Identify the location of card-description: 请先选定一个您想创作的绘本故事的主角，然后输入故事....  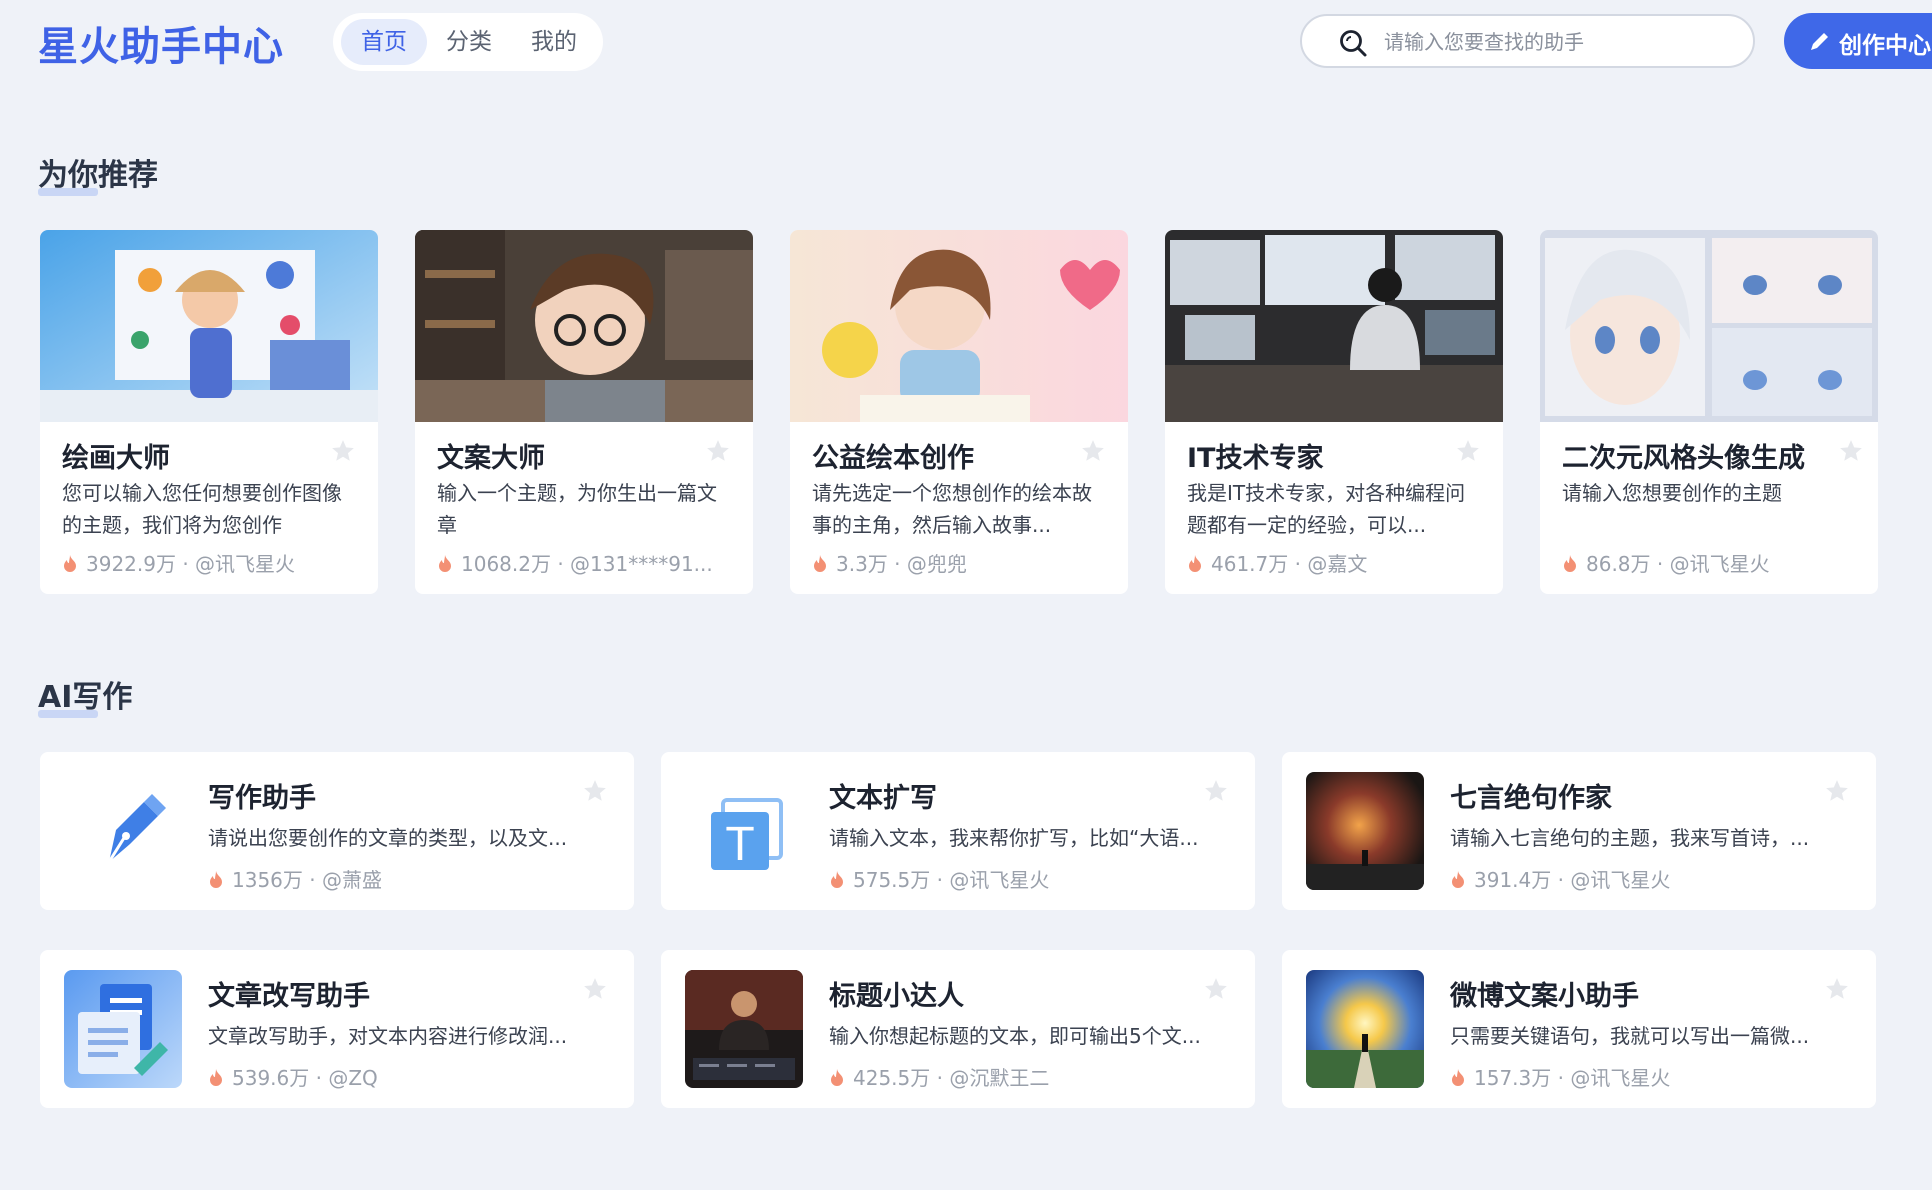
(952, 509).